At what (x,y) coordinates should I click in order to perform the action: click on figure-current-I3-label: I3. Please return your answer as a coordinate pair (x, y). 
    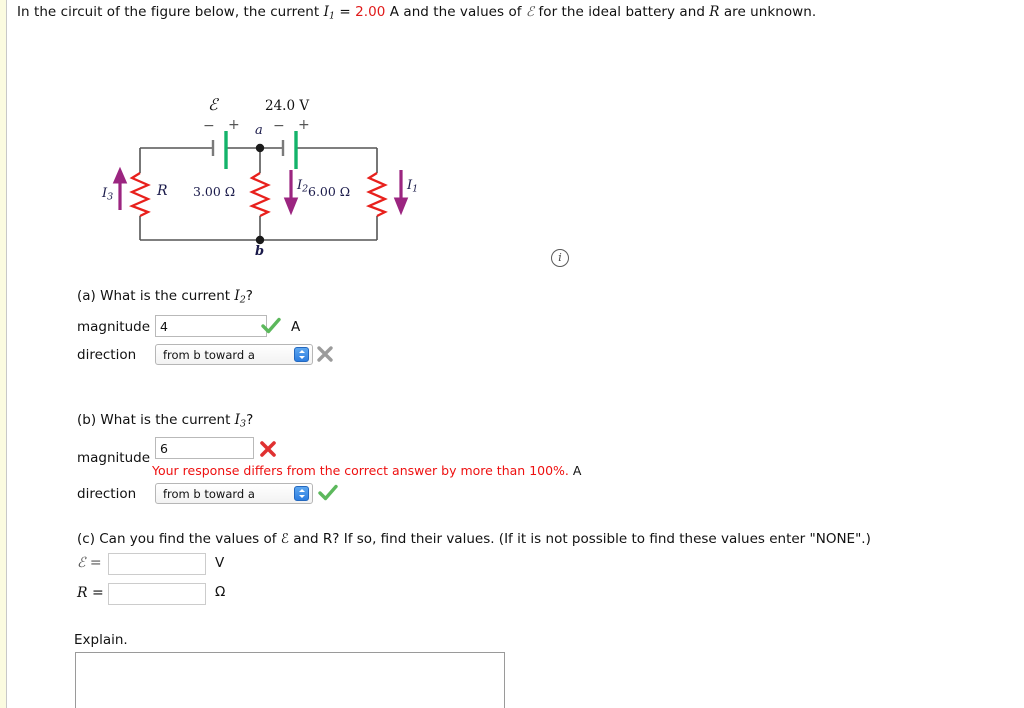
    Looking at the image, I should click on (108, 194).